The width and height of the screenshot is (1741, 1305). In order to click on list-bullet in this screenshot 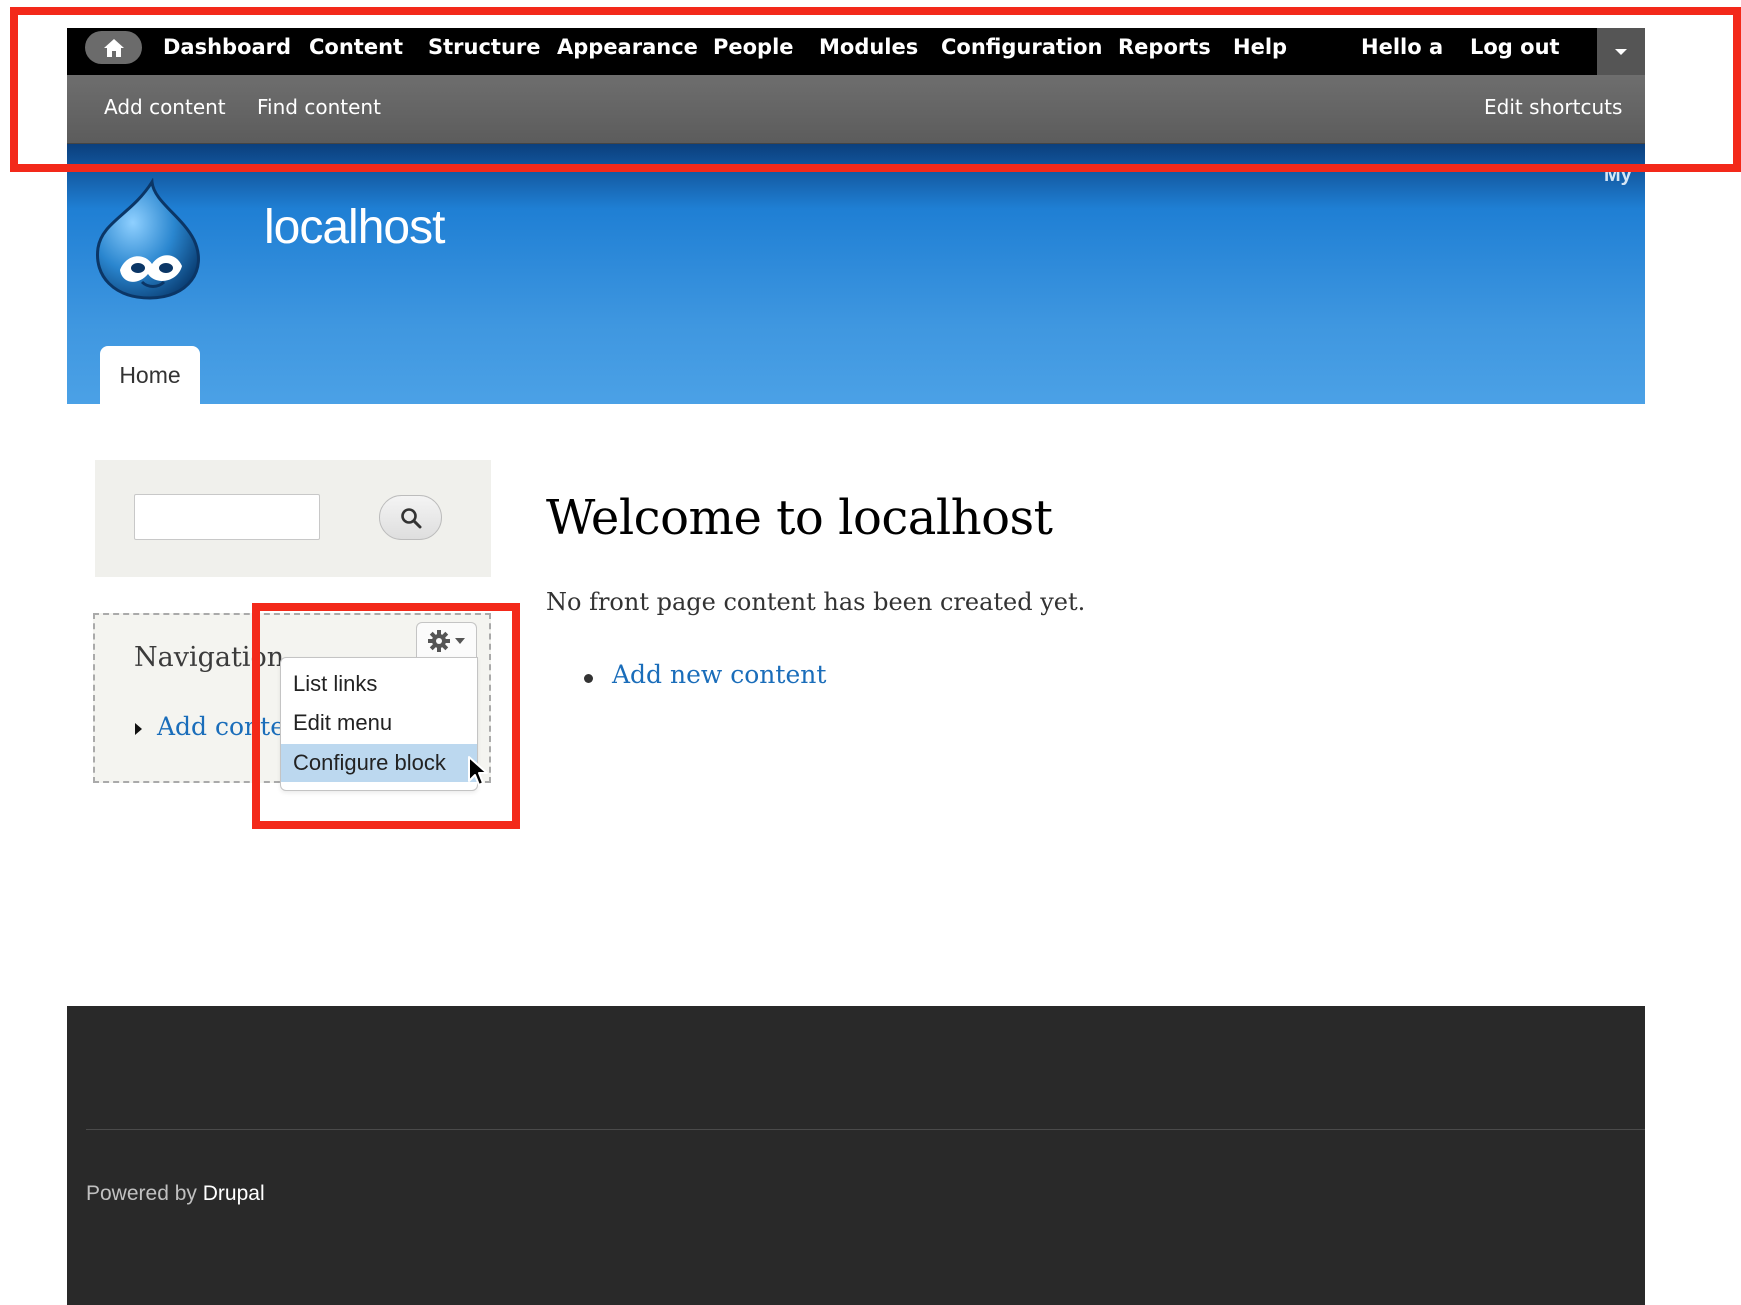, I will do `click(588, 678)`.